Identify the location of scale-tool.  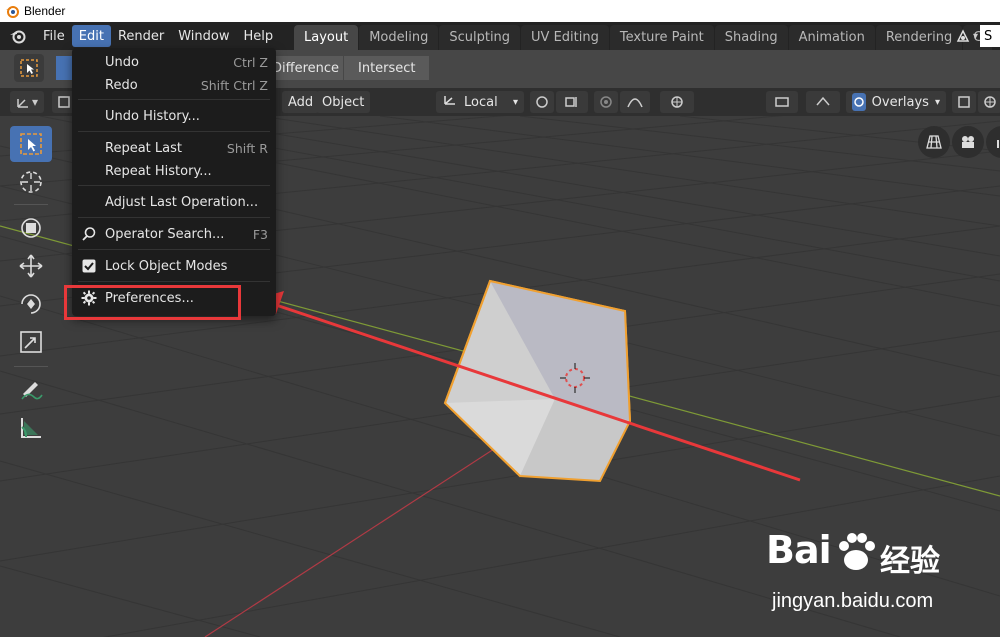
(31, 342).